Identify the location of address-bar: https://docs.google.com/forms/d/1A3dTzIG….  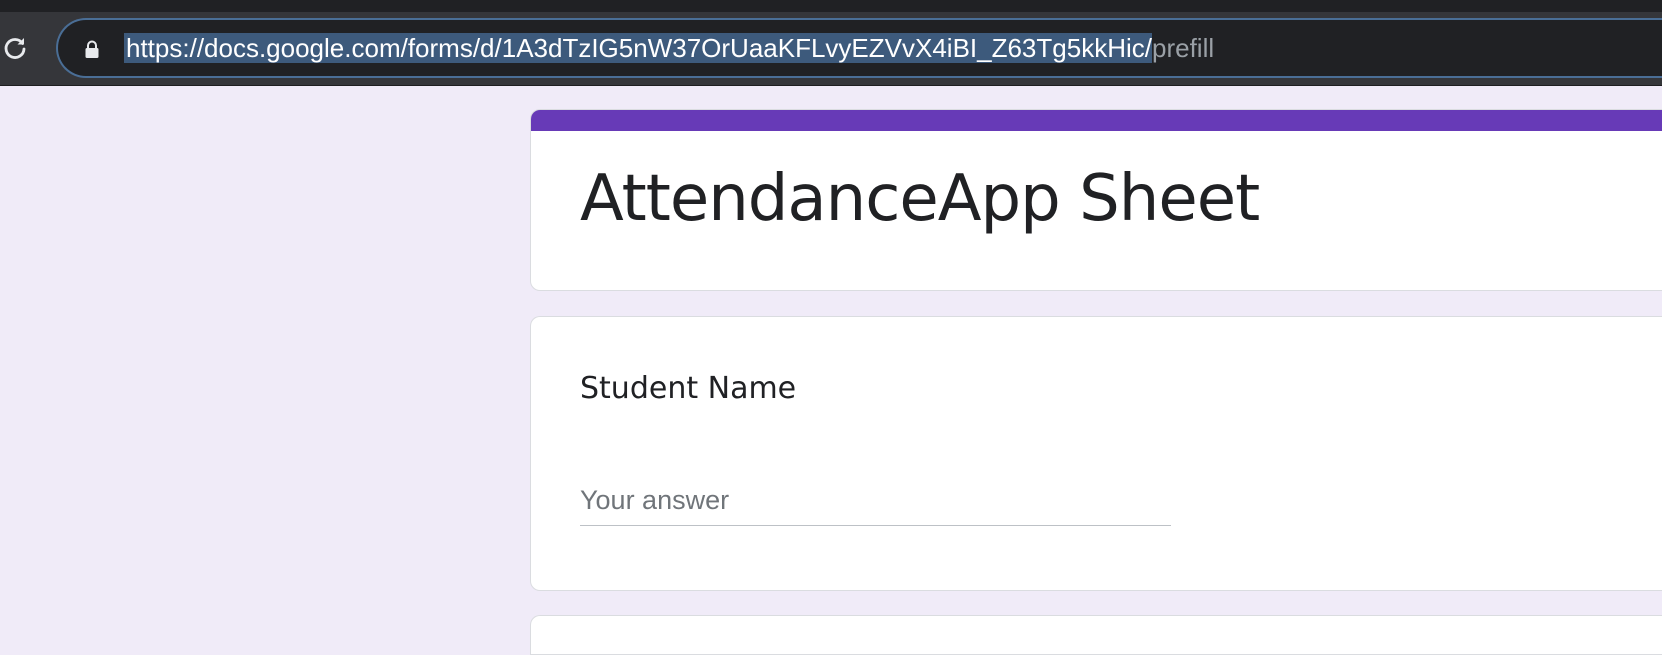
(859, 48).